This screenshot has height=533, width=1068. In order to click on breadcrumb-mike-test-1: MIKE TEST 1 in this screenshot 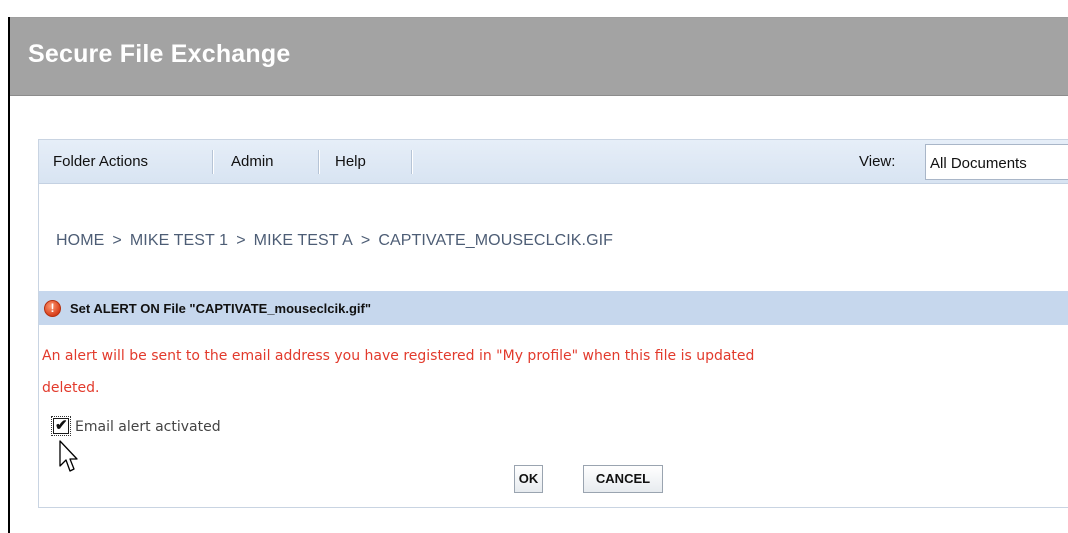, I will do `click(179, 240)`.